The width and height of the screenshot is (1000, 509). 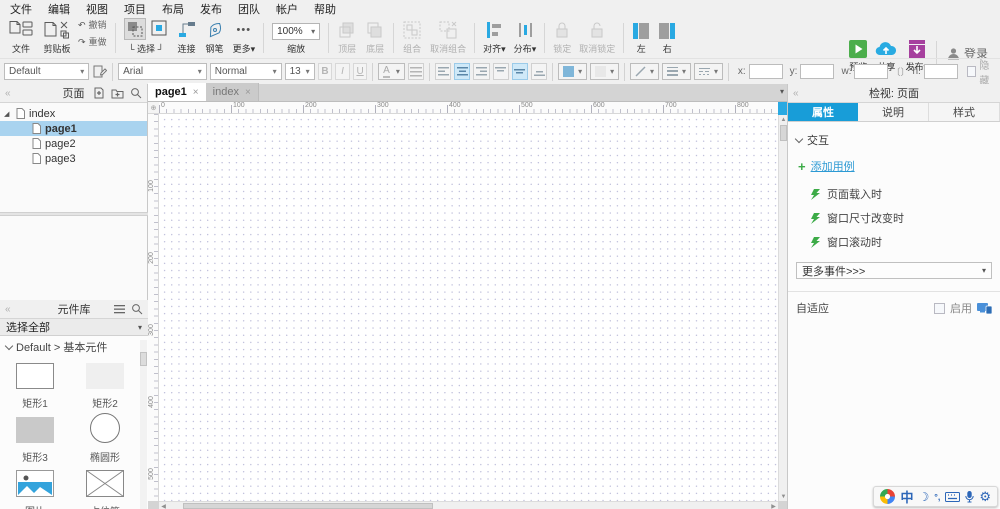 I want to click on event-page-load: 页面载入时, so click(x=894, y=194).